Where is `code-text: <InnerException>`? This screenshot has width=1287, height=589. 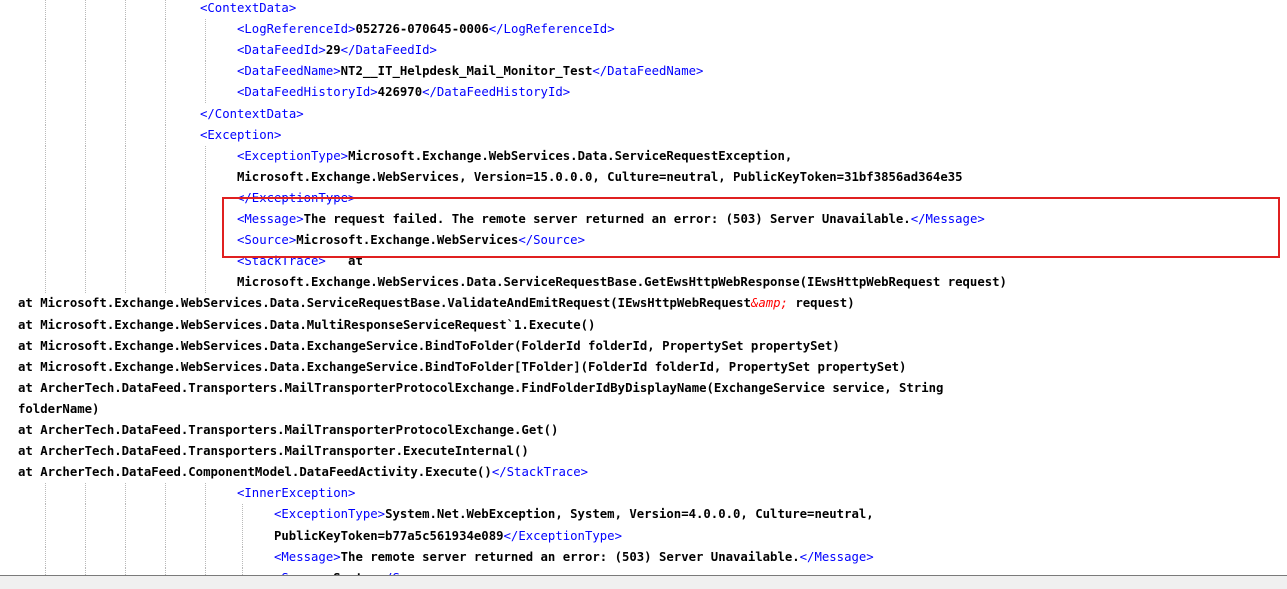
code-text: <InnerException> is located at coordinates (296, 493).